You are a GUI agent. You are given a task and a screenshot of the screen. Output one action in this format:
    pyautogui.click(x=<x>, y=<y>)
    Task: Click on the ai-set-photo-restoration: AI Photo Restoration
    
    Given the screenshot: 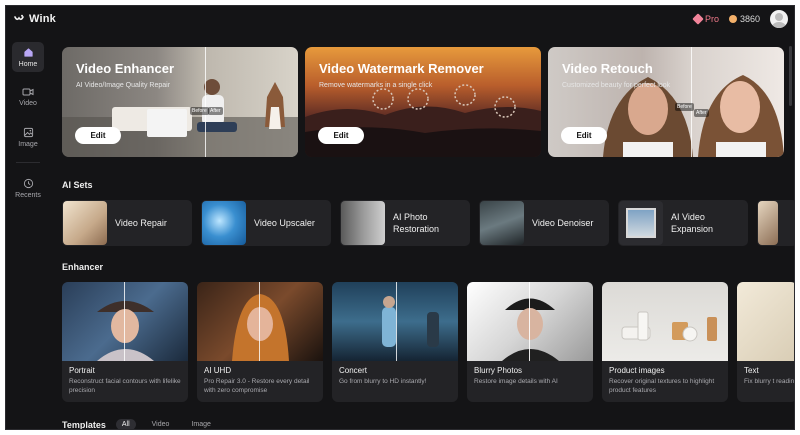 What is the action you would take?
    pyautogui.click(x=405, y=223)
    